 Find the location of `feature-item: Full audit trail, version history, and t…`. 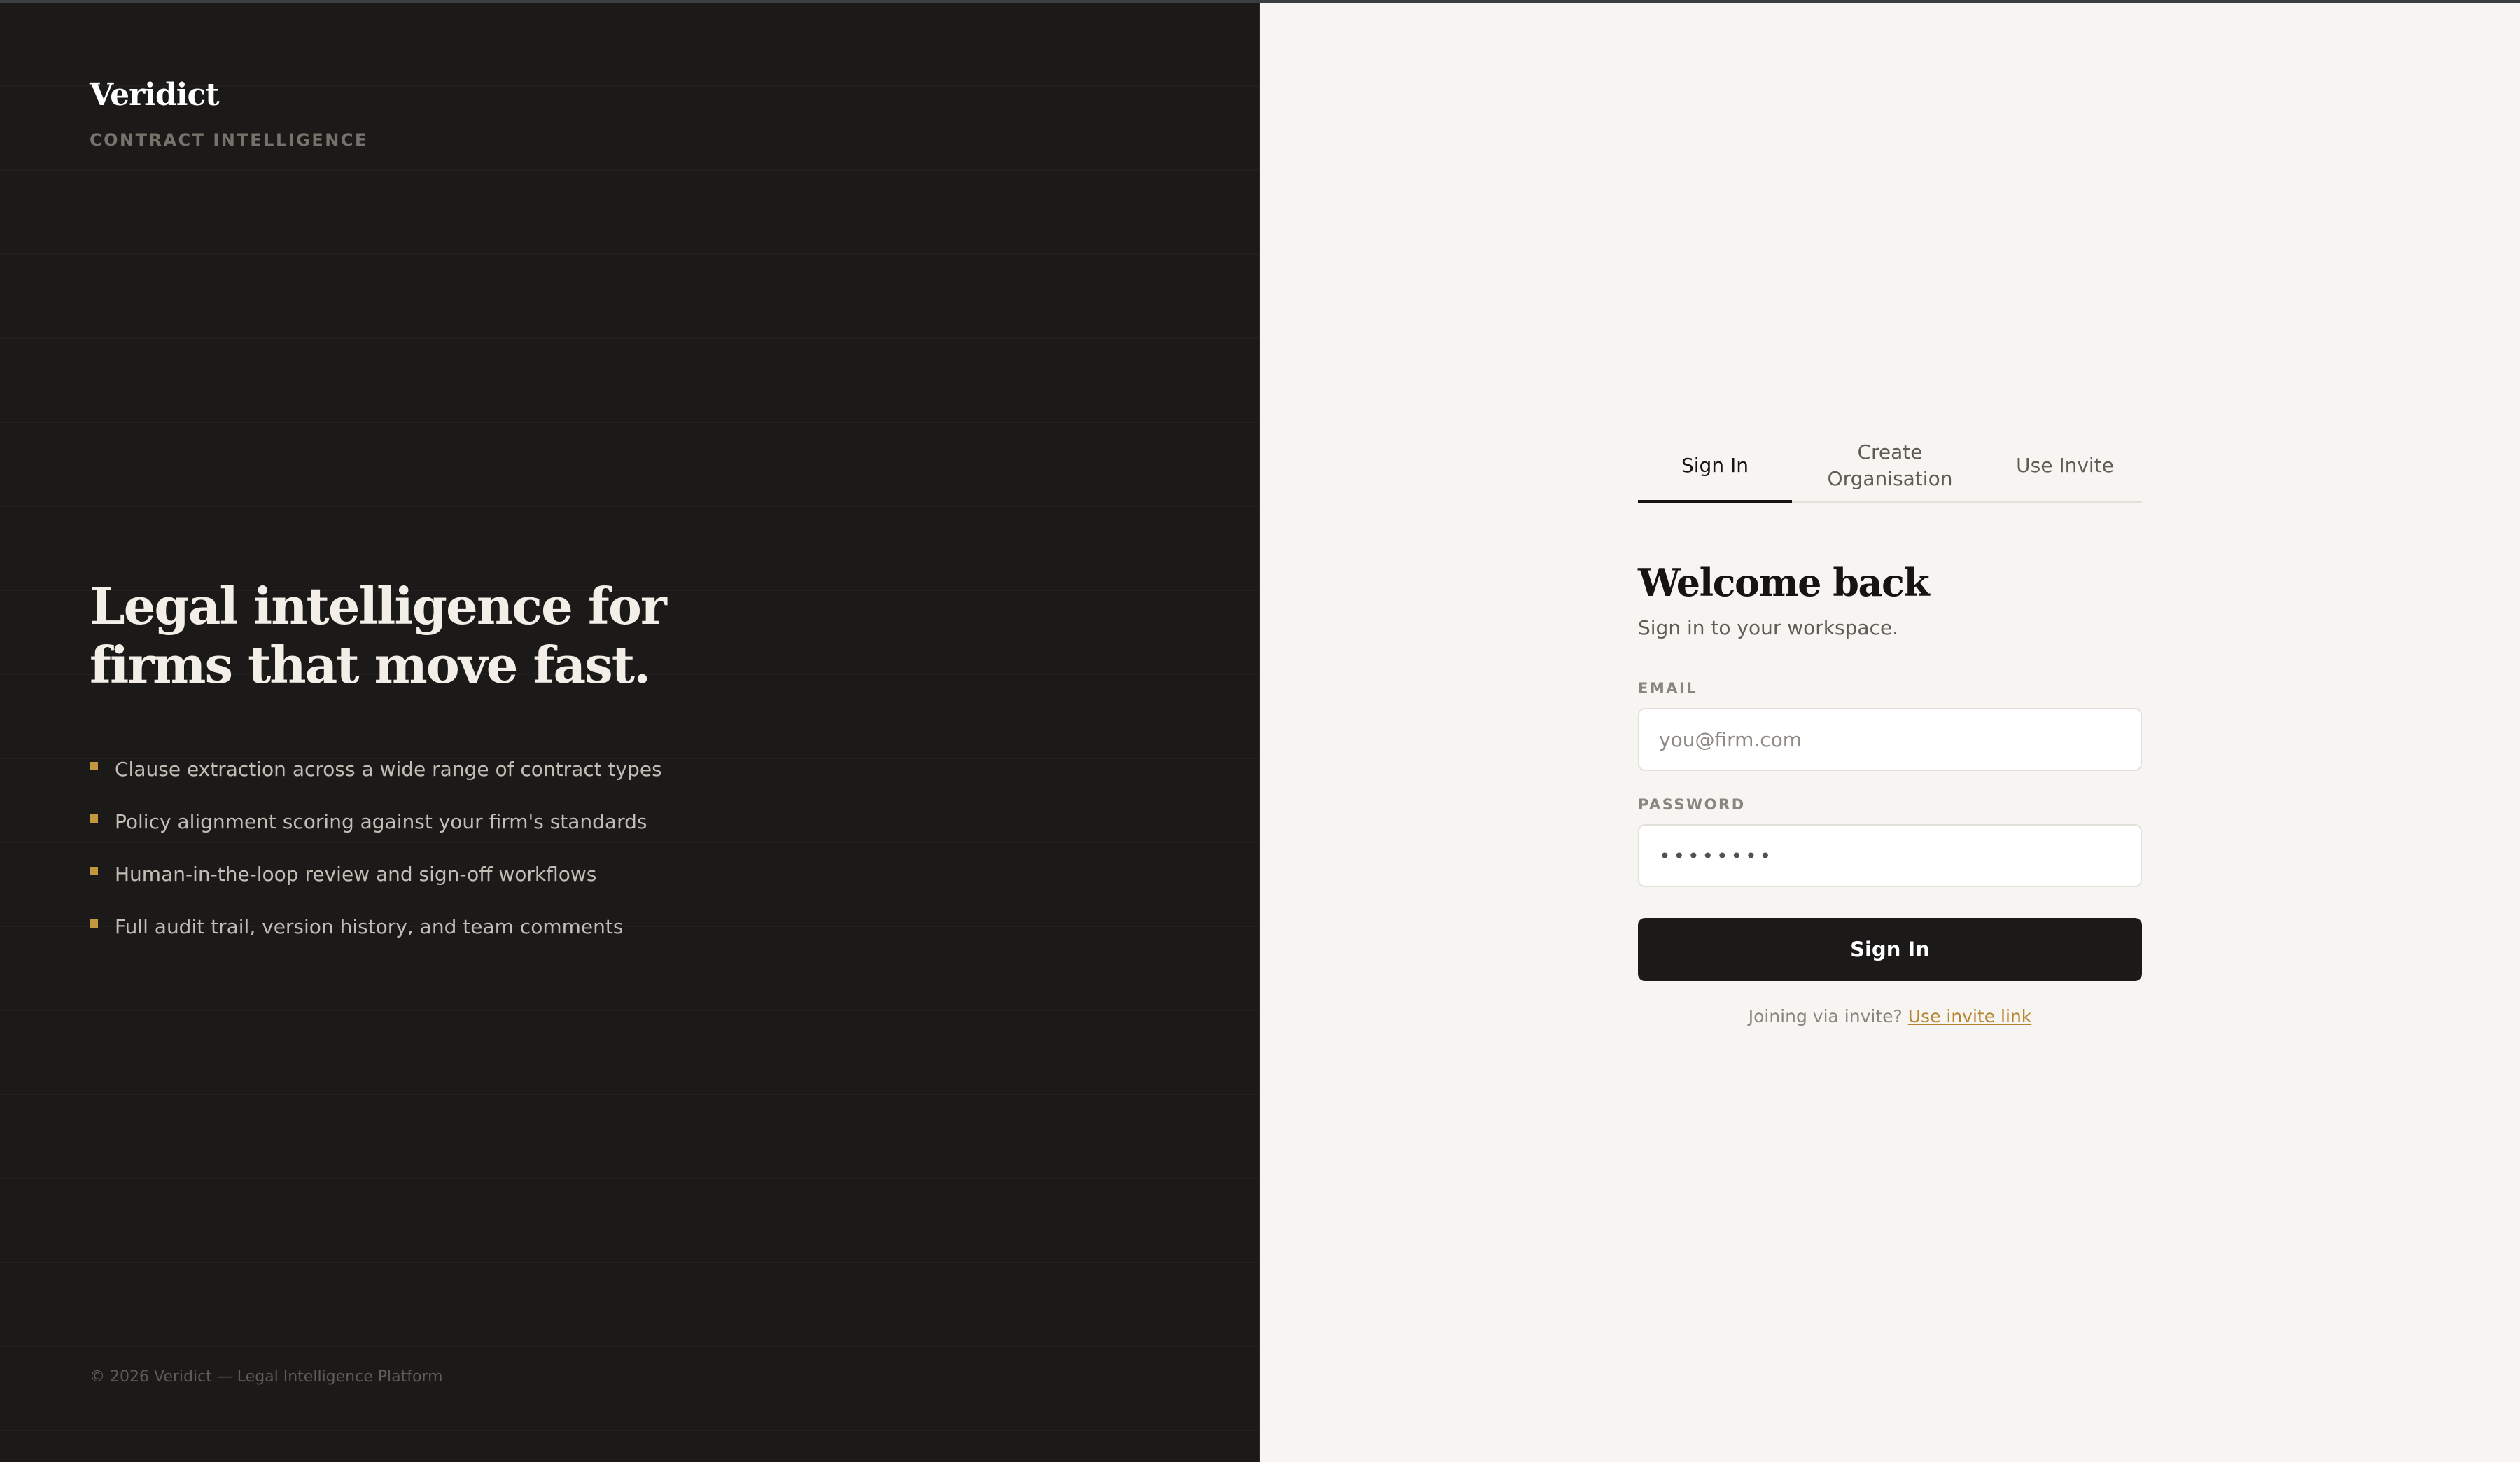

feature-item: Full audit trail, version history, and t… is located at coordinates (376, 937).